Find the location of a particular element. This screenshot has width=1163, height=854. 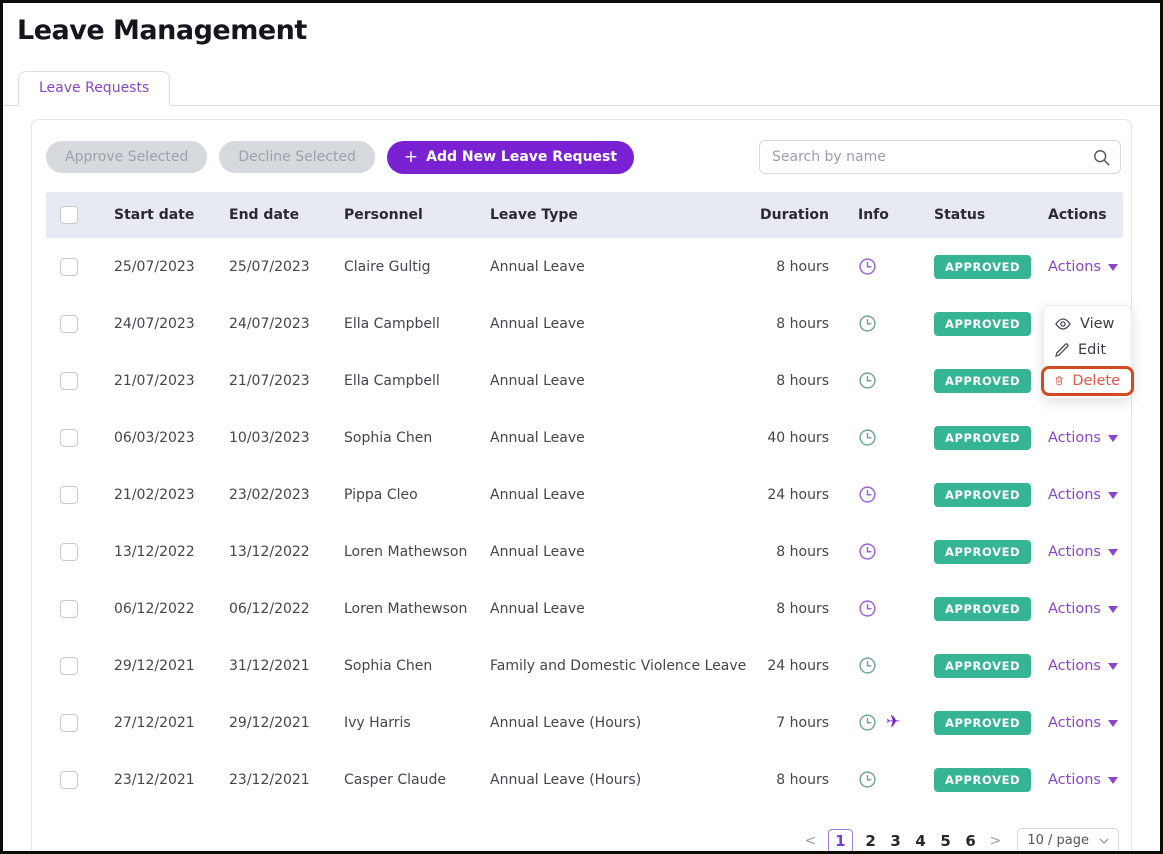

select-all-checkbox is located at coordinates (69, 215).